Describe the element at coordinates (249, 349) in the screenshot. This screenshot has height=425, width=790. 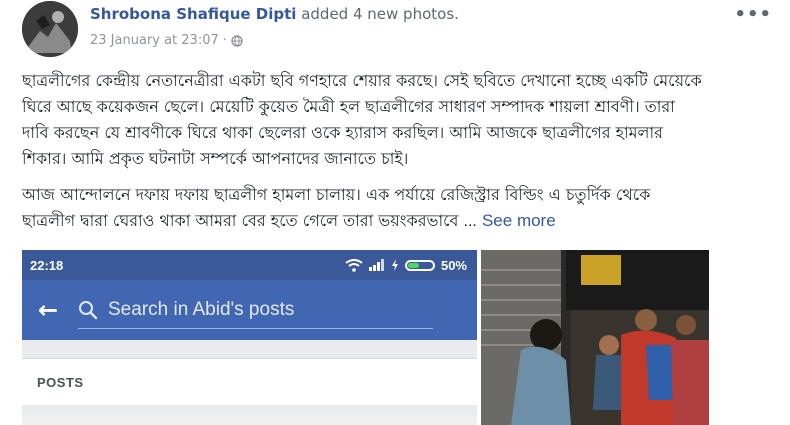
I see `divider-strip` at that location.